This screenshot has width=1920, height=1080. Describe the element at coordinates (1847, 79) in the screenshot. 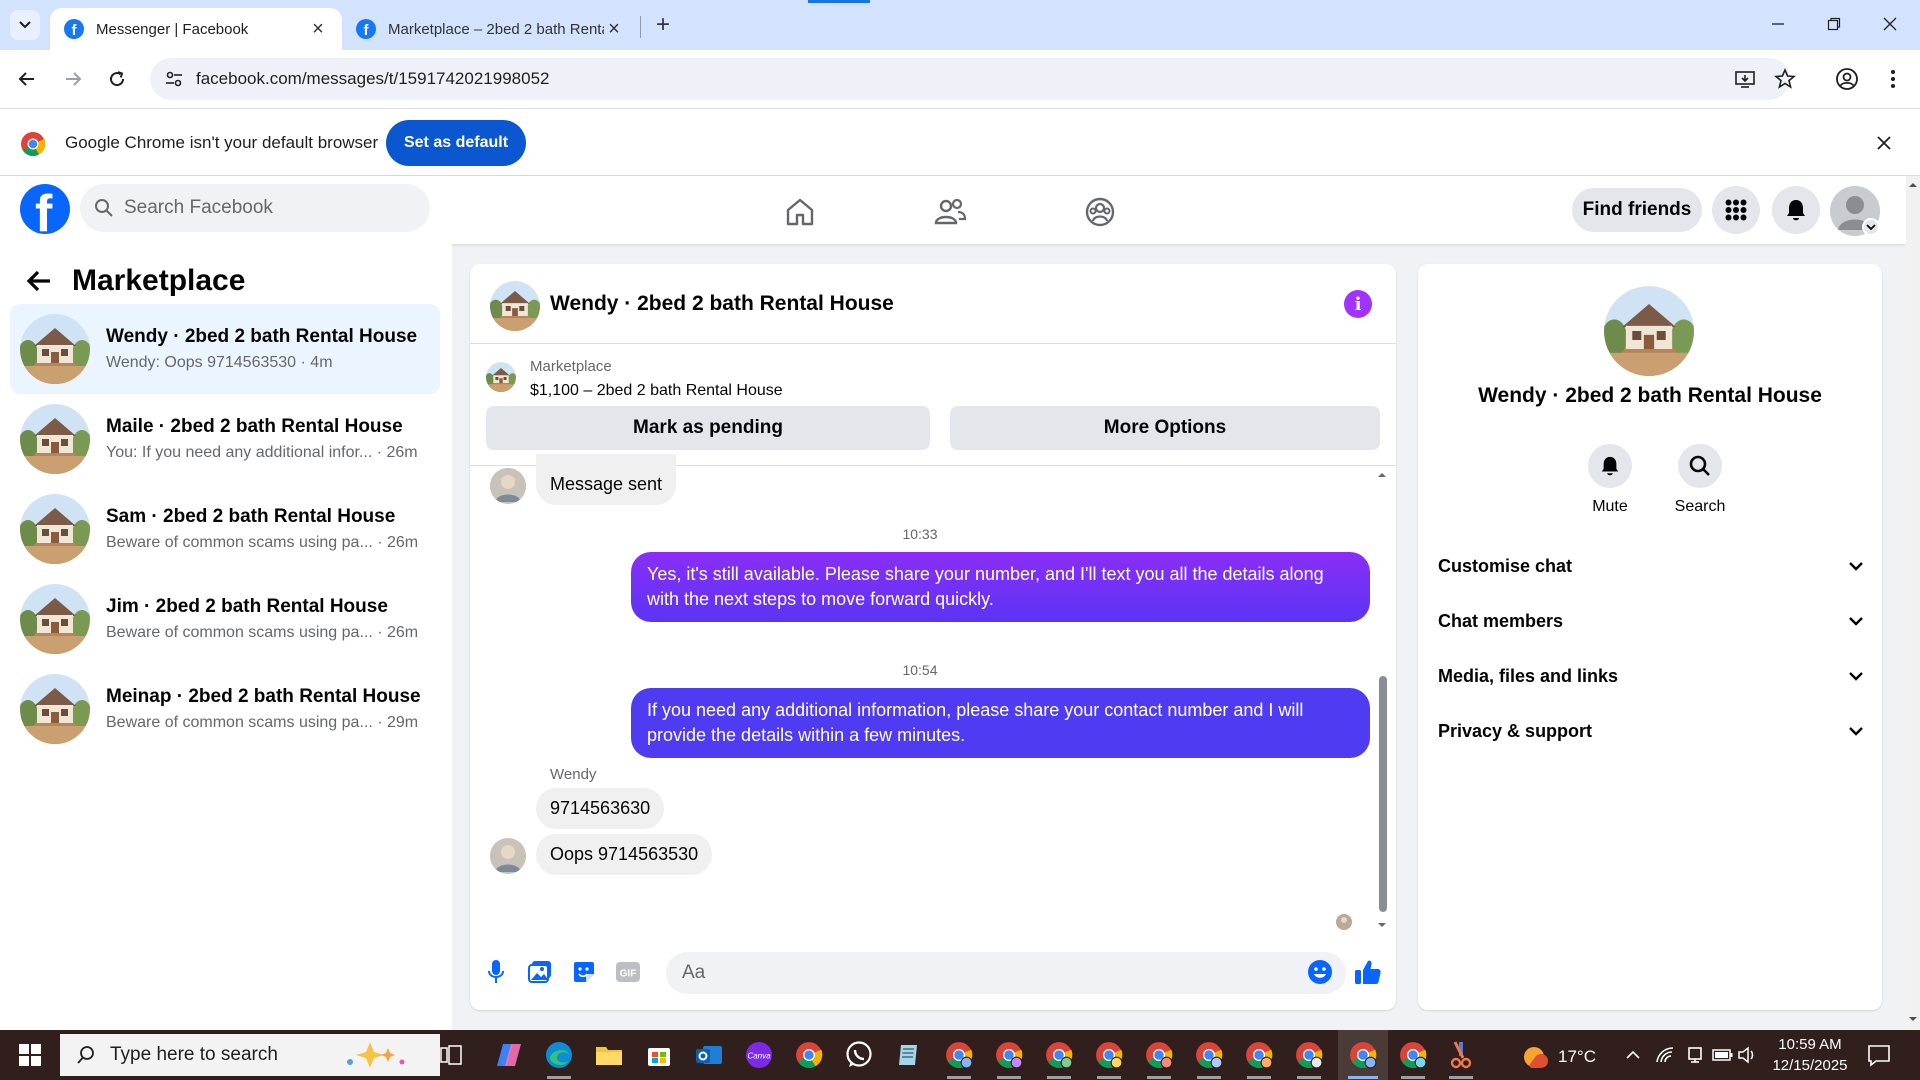

I see `profile-icon` at that location.